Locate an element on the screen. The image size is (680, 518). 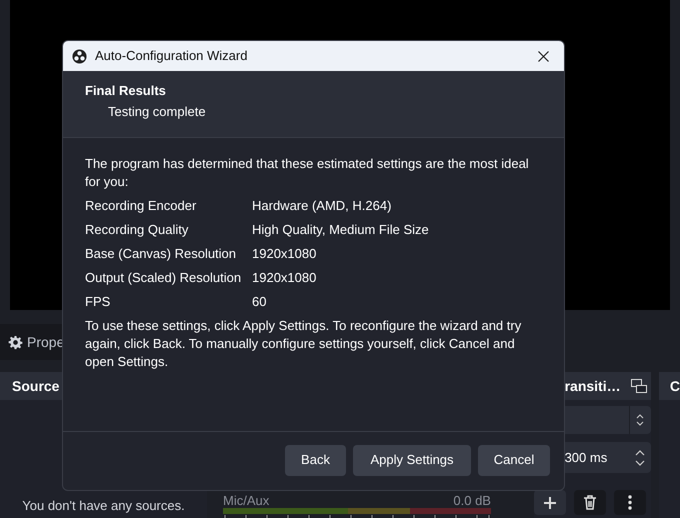
setting-label: Base (Canvas) Resolution is located at coordinates (161, 254).